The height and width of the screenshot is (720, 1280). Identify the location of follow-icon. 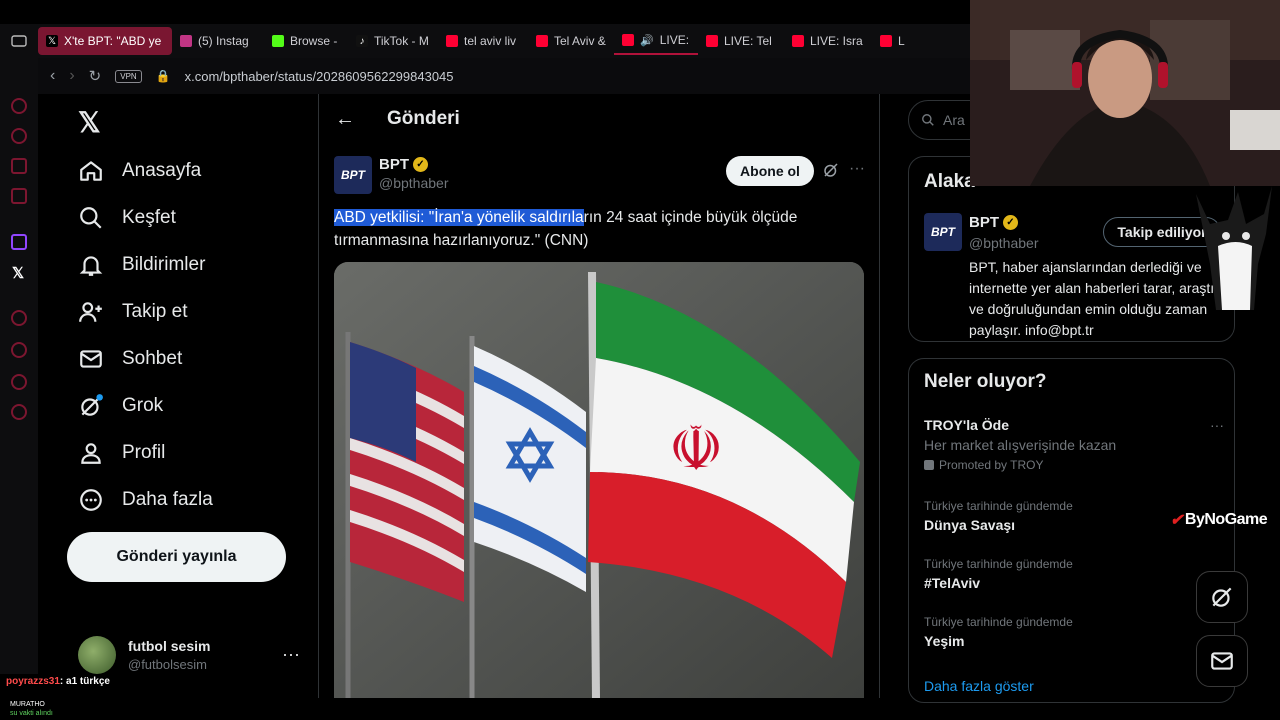
(90, 312).